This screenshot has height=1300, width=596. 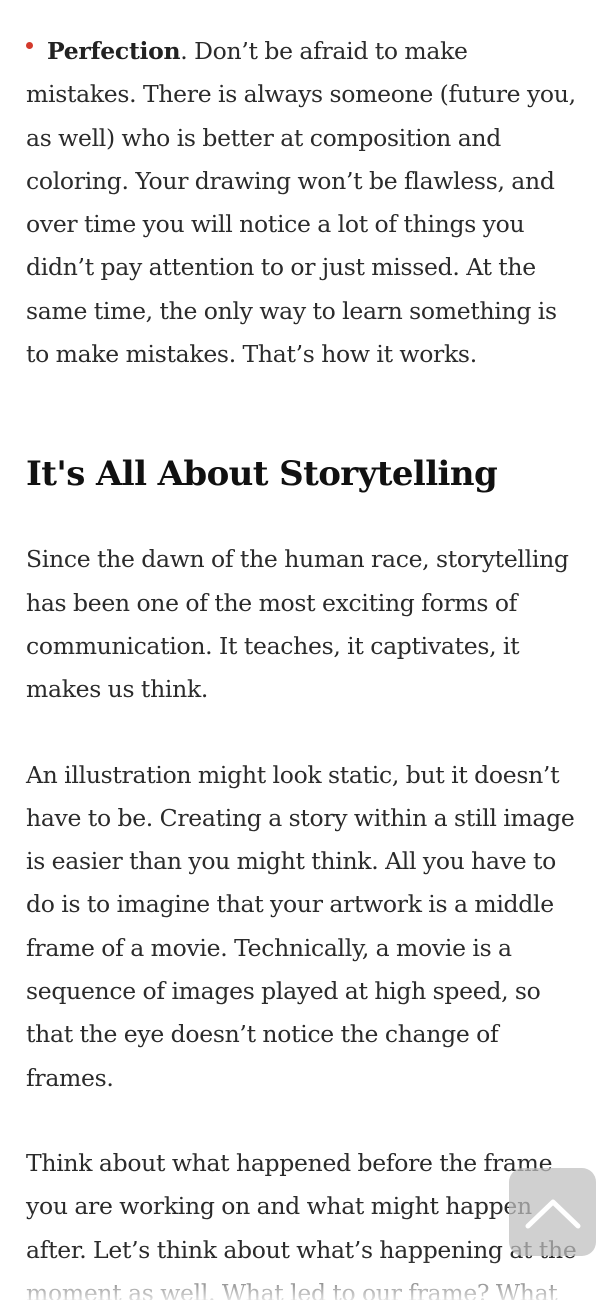 What do you see at coordinates (29, 45) in the screenshot?
I see `bullet-icon` at bounding box center [29, 45].